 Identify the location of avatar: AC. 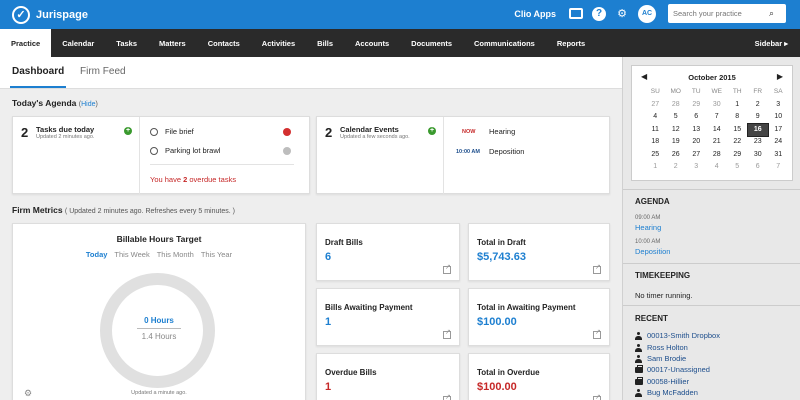
(647, 13).